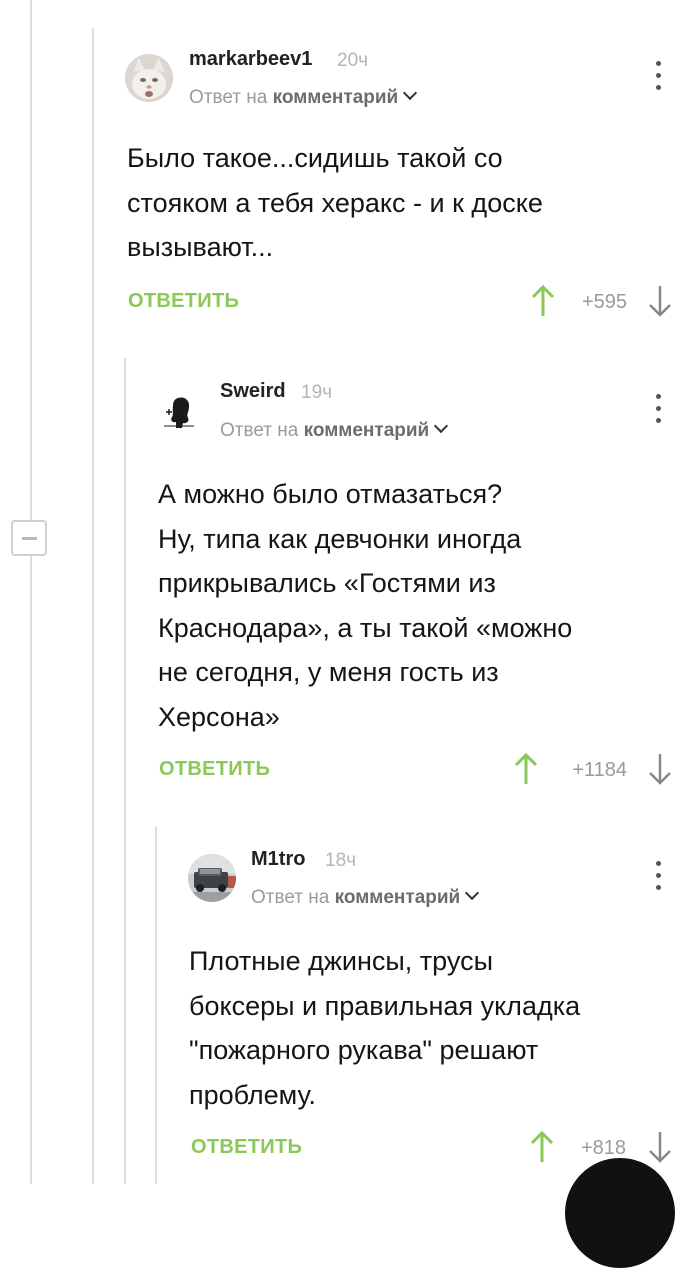  What do you see at coordinates (659, 876) in the screenshot?
I see `more-options-icon` at bounding box center [659, 876].